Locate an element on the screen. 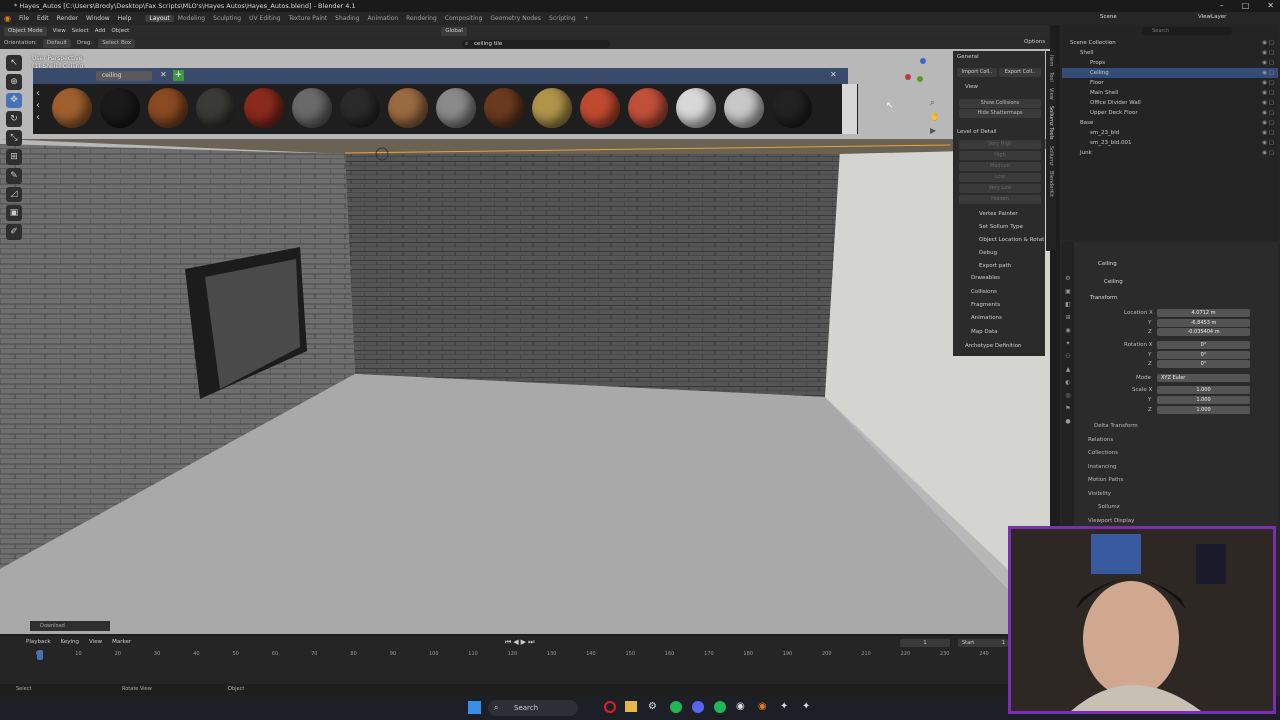  annotate-tool-icon: ✎ is located at coordinates (14, 175).